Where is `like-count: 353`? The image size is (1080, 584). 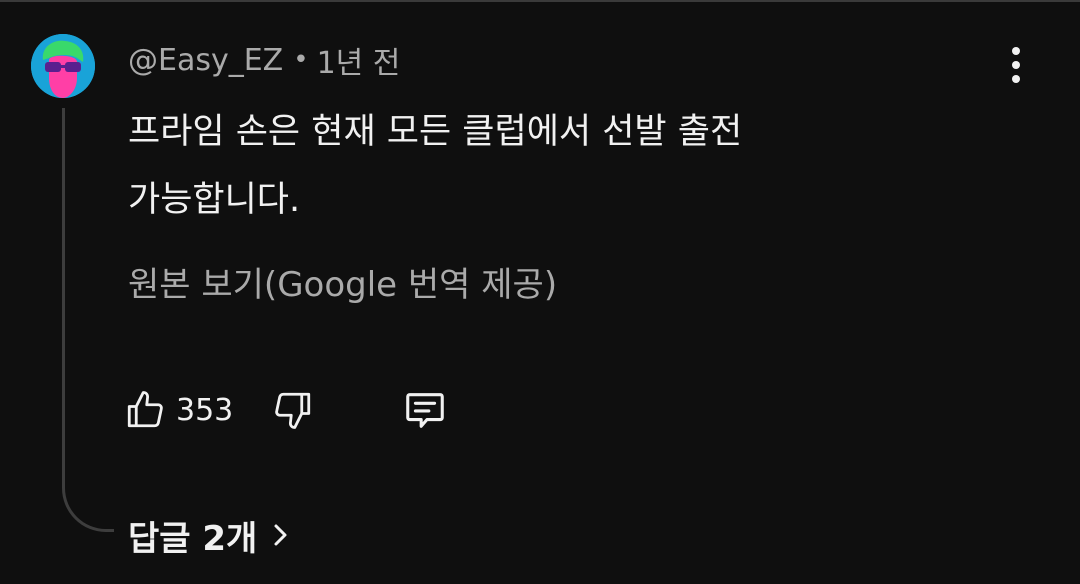 like-count: 353 is located at coordinates (205, 410).